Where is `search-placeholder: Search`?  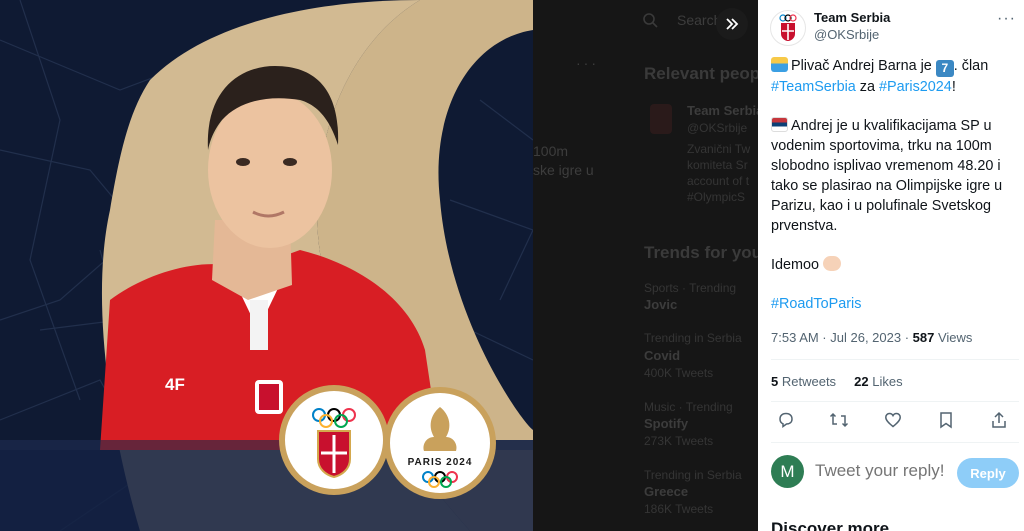 search-placeholder: Search is located at coordinates (699, 20).